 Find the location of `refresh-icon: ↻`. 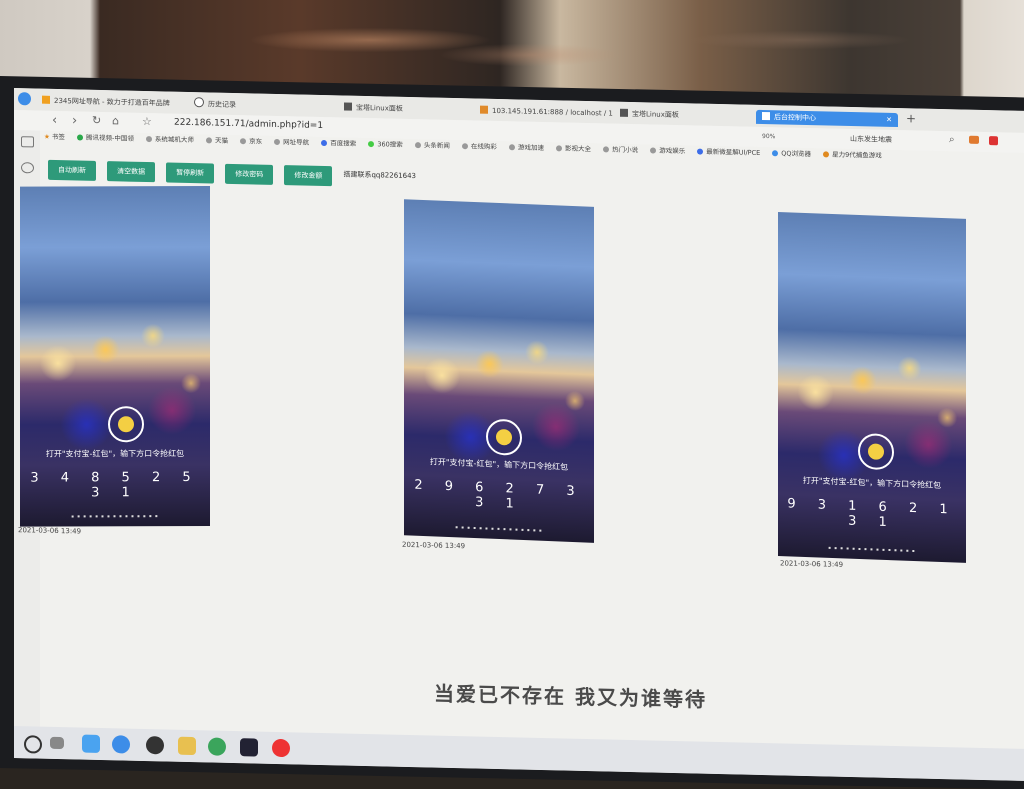

refresh-icon: ↻ is located at coordinates (96, 120).